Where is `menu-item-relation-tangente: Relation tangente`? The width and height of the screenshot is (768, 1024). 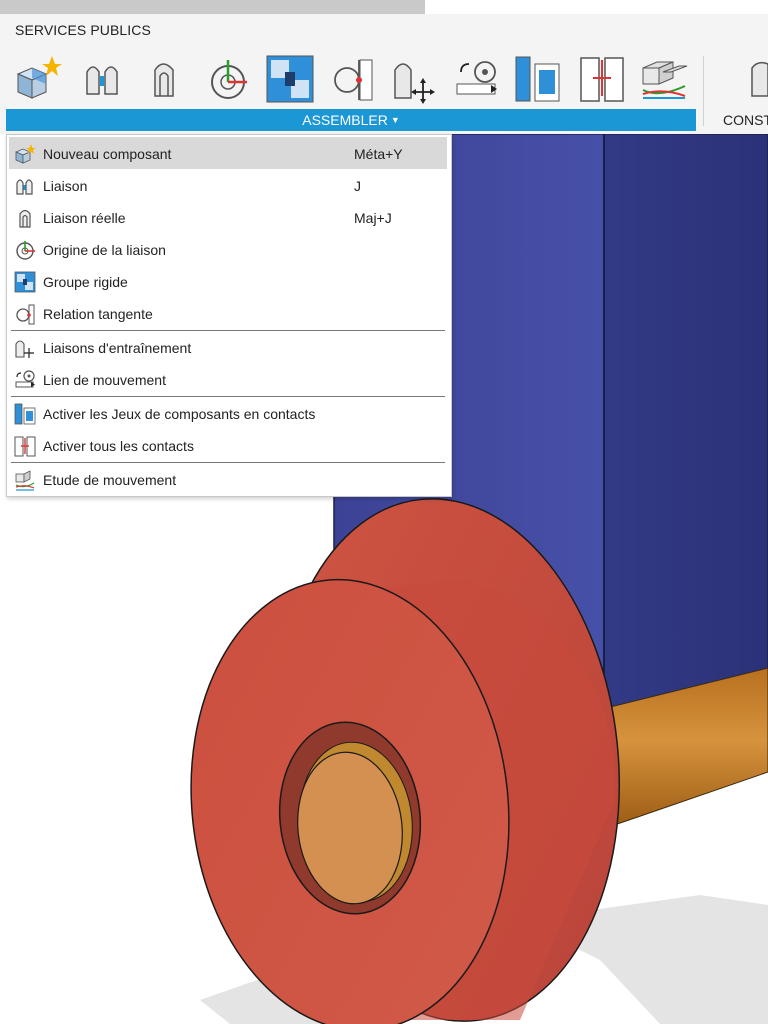 menu-item-relation-tangente: Relation tangente is located at coordinates (228, 313).